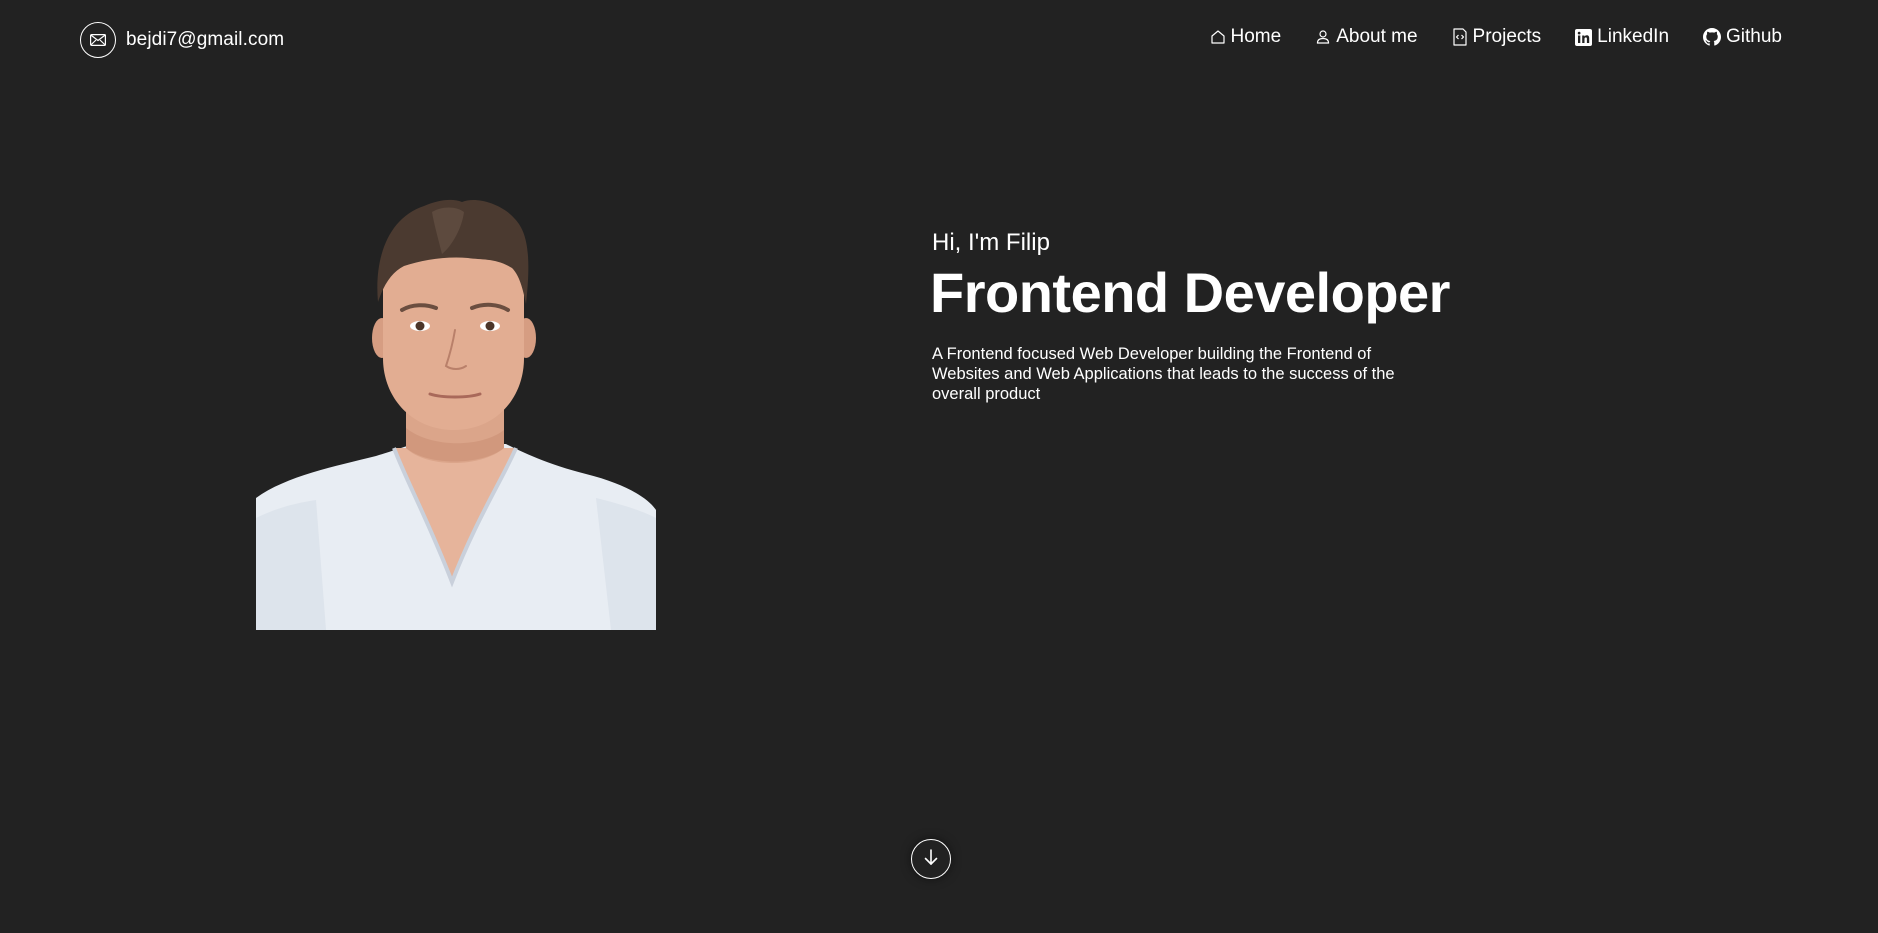 Image resolution: width=1878 pixels, height=933 pixels. Describe the element at coordinates (991, 242) in the screenshot. I see `hero-greeting: Hi, I'm Filip` at that location.